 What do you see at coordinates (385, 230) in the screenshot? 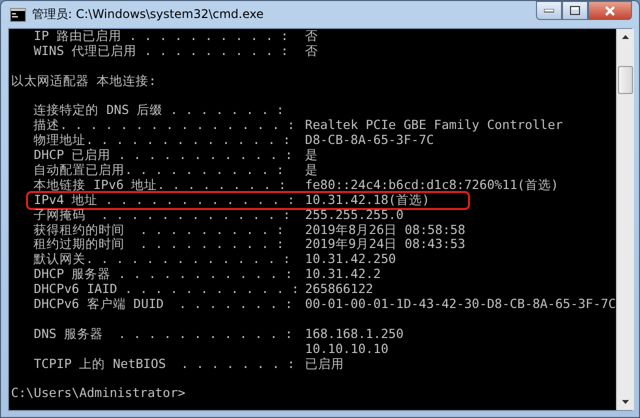
I see `field-value: 2019年8月26日 08:58:58` at bounding box center [385, 230].